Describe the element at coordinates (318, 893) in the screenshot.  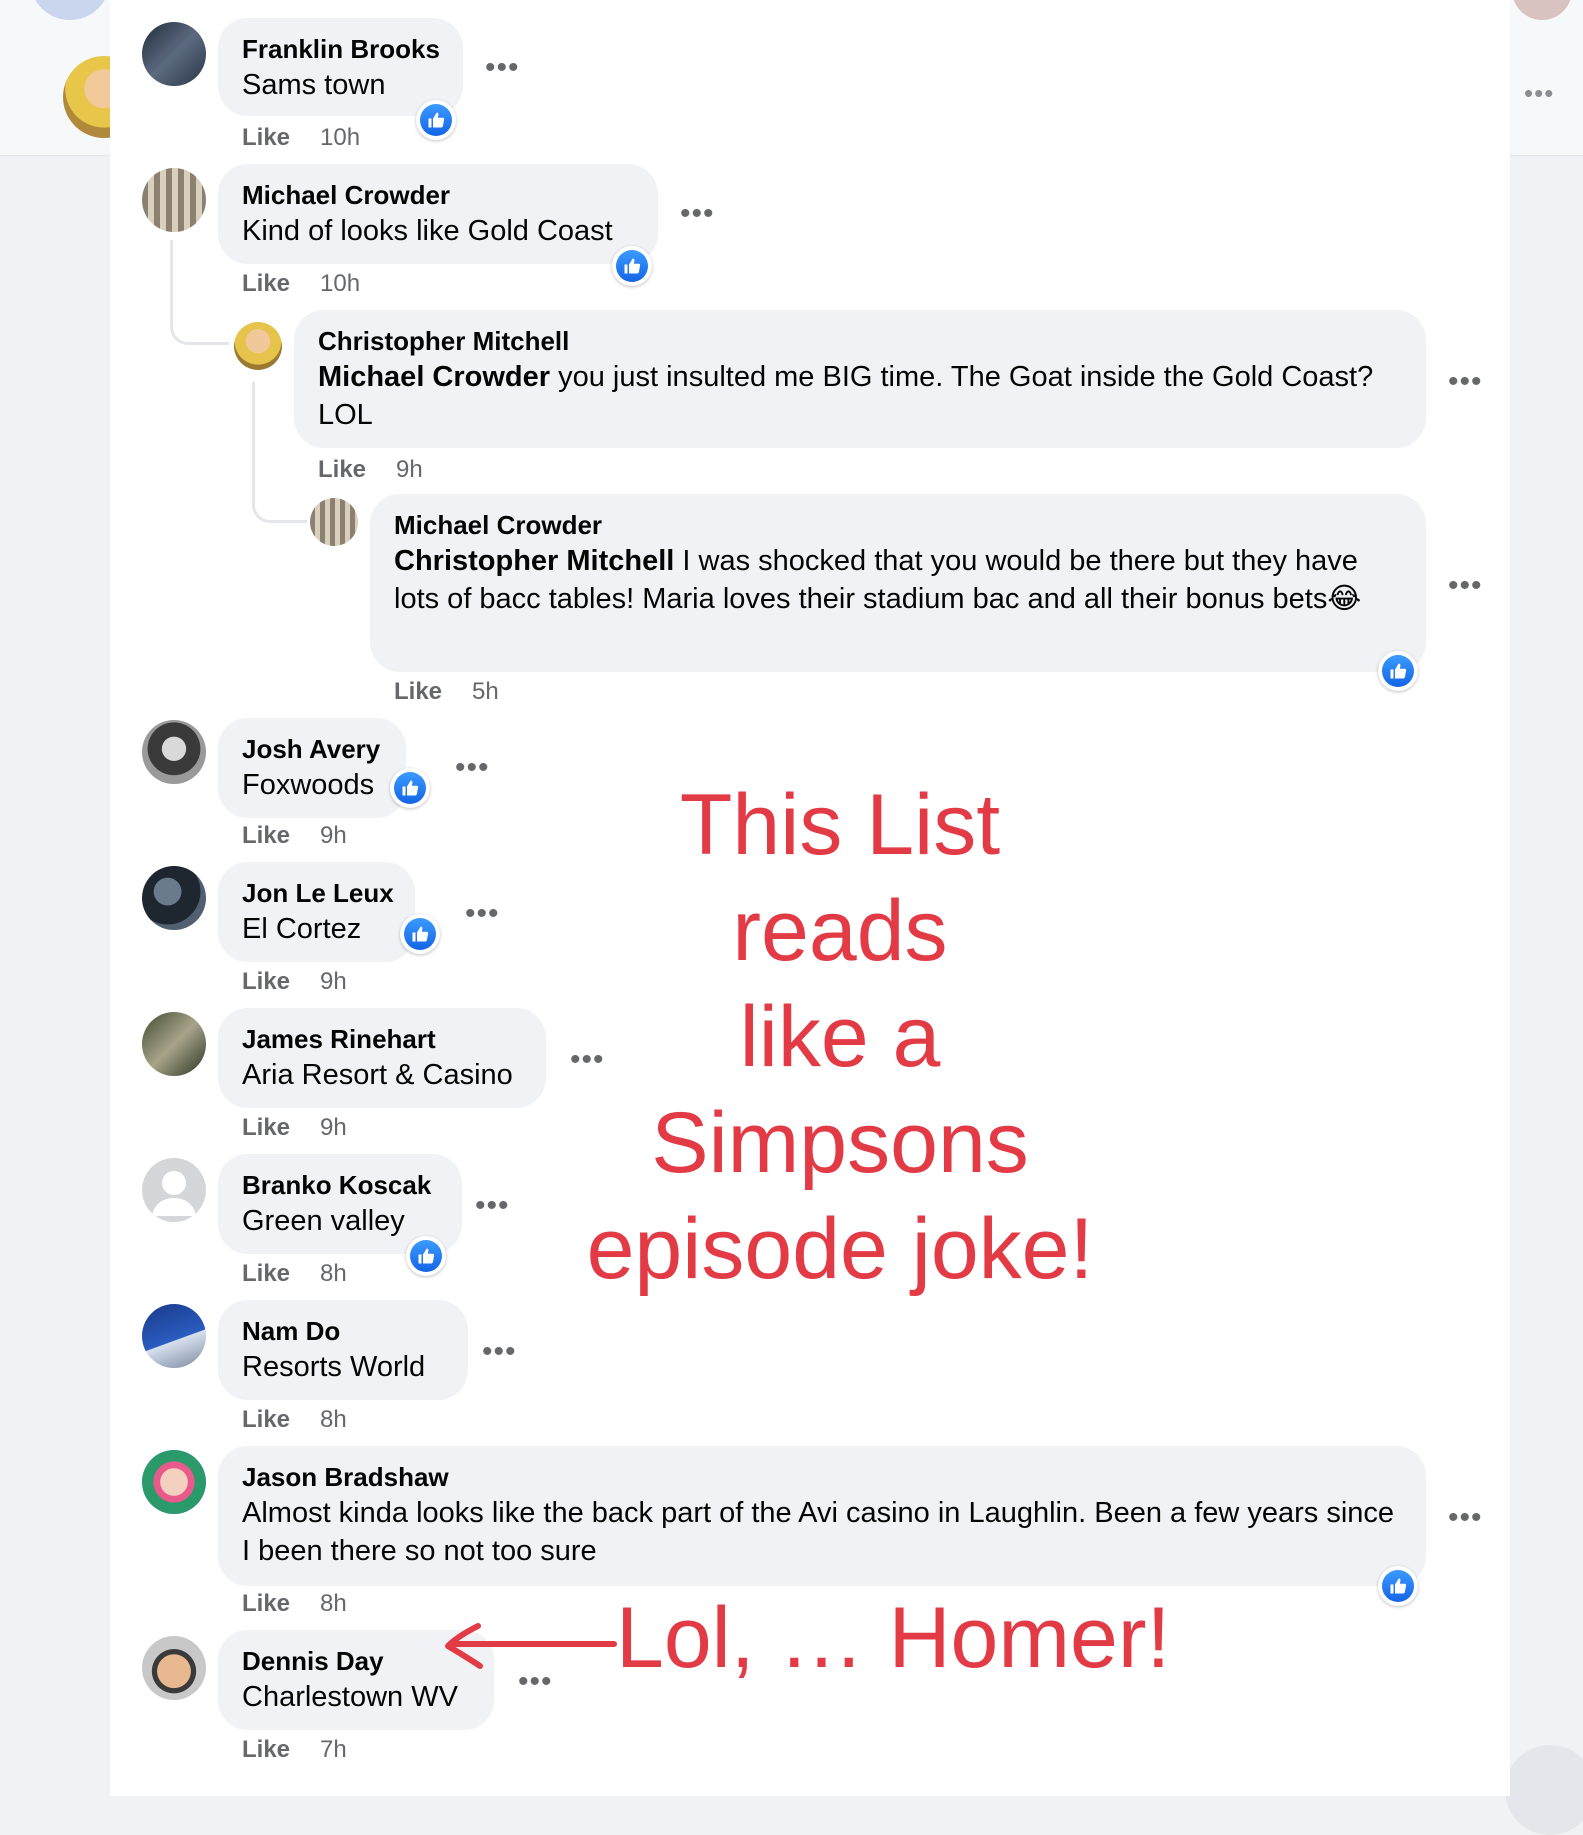
I see `comment-author: Jon Le Leux` at that location.